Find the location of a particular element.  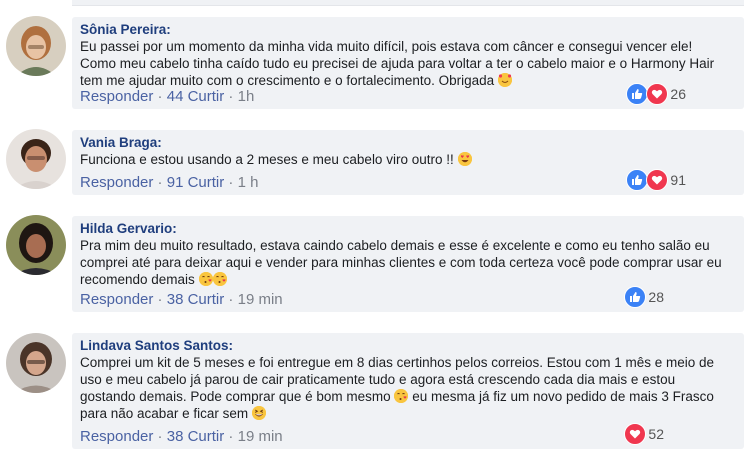

reaction-summary: 52 is located at coordinates (644, 434).